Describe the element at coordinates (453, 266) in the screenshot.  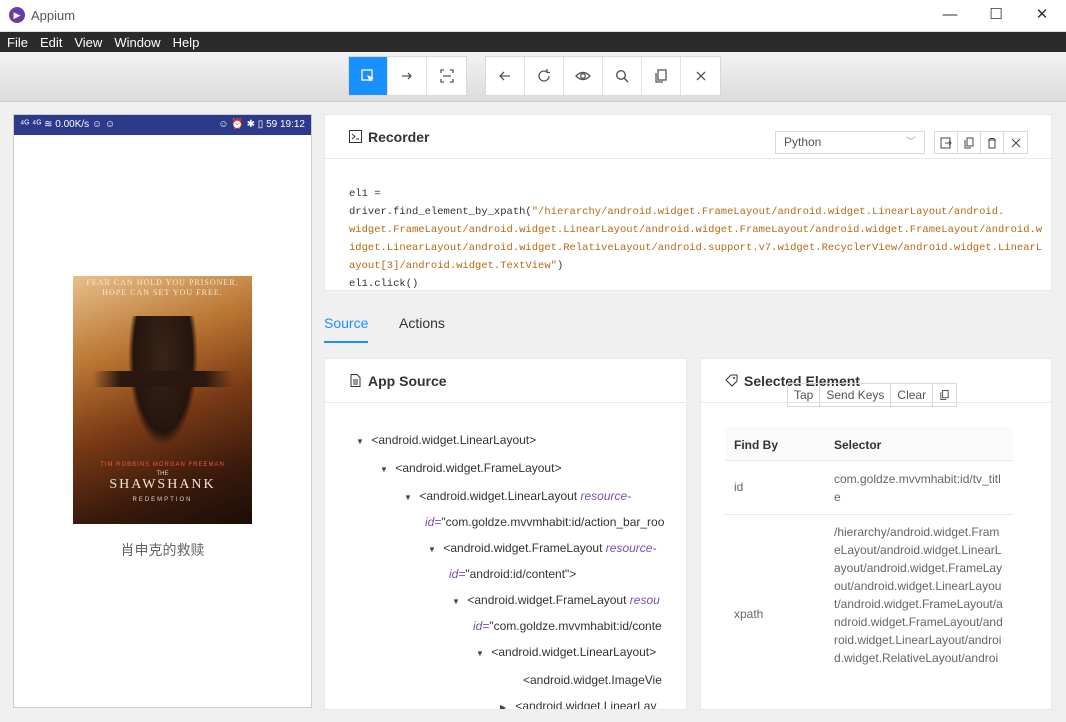
I see `code-string: ayout[3]/android.widget.TextView"` at that location.